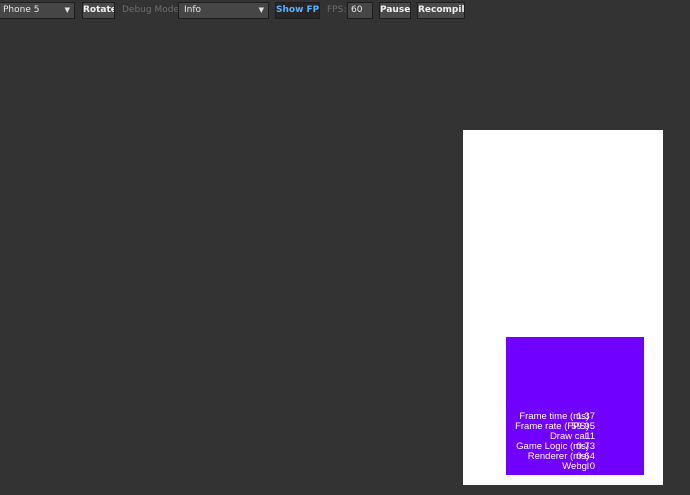 The height and width of the screenshot is (495, 690). I want to click on device-select: Phone 5 ▼, so click(37, 10).